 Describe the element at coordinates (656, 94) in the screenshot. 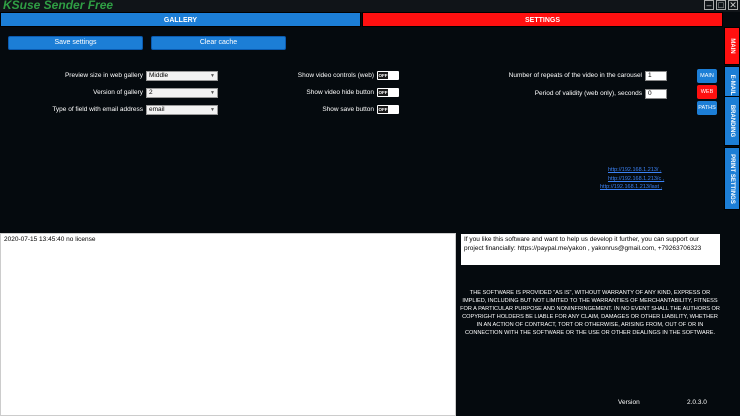

I see `validity-period-input: 0` at that location.